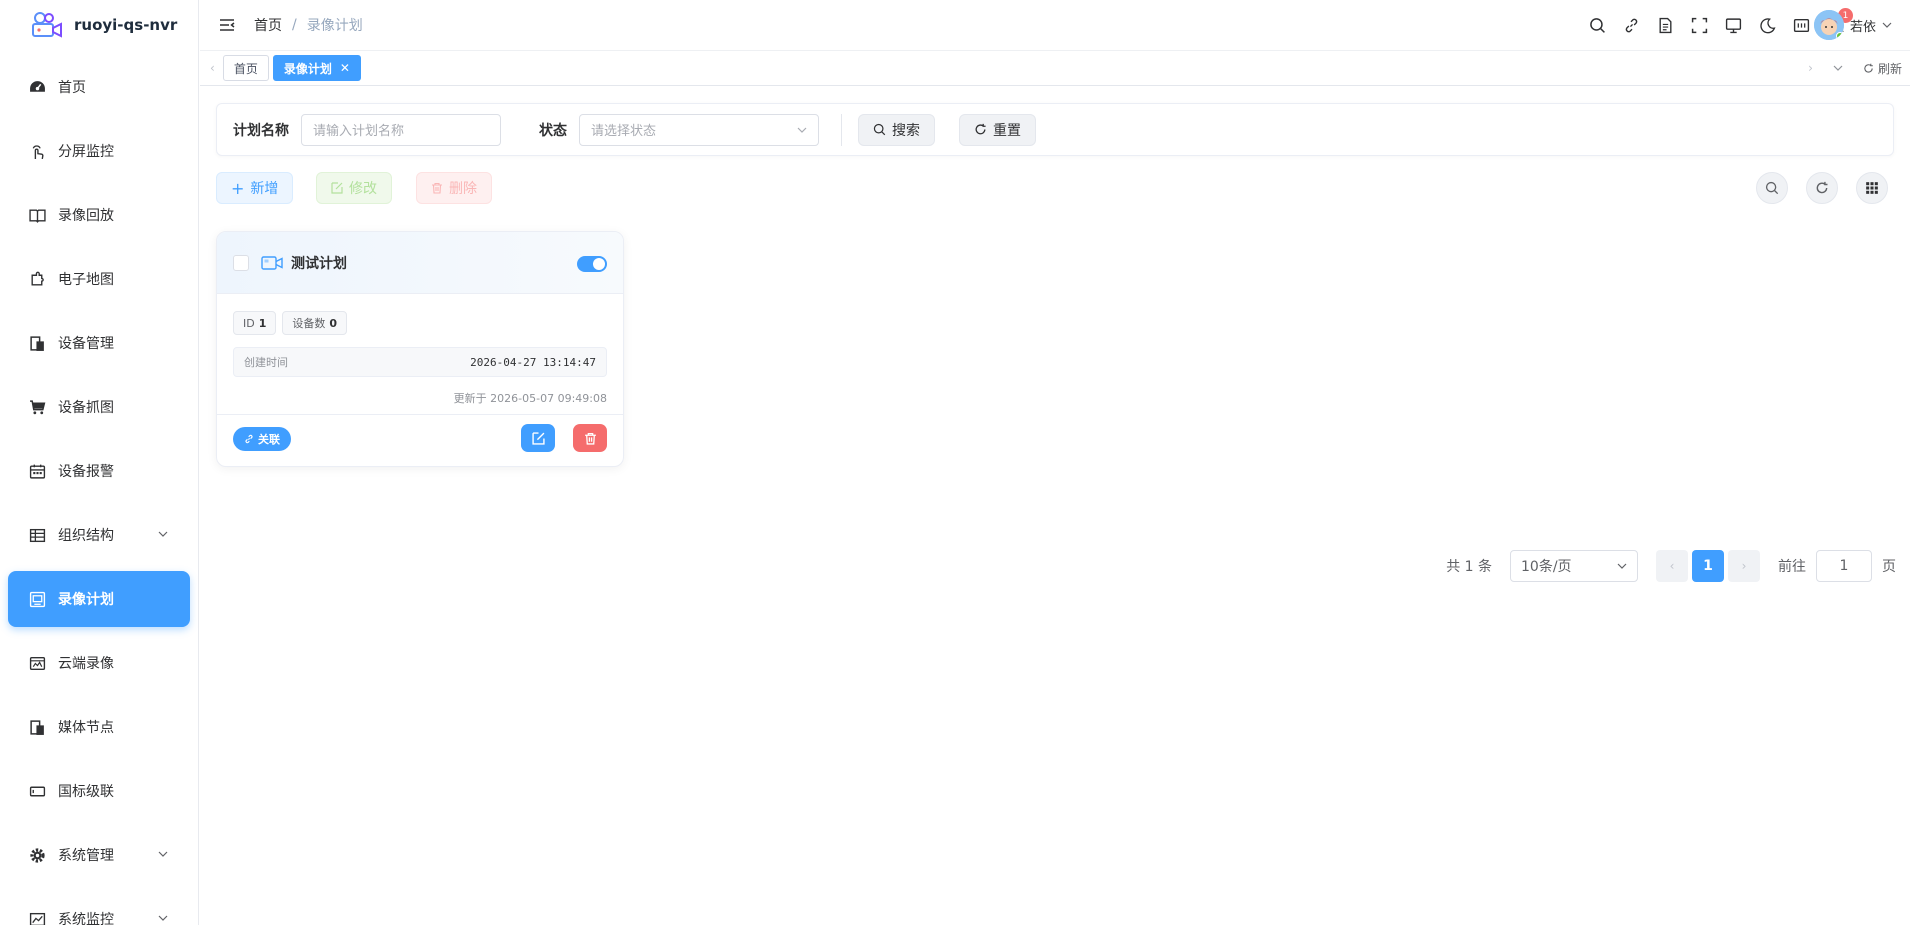 This screenshot has height=925, width=1910. I want to click on sidebar-item-map: 电子地图, so click(99, 279).